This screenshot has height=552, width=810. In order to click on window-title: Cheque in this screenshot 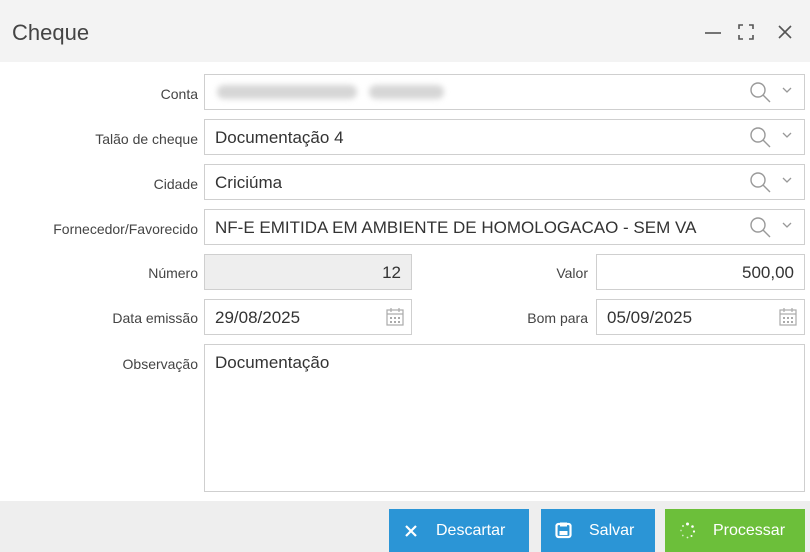, I will do `click(51, 32)`.